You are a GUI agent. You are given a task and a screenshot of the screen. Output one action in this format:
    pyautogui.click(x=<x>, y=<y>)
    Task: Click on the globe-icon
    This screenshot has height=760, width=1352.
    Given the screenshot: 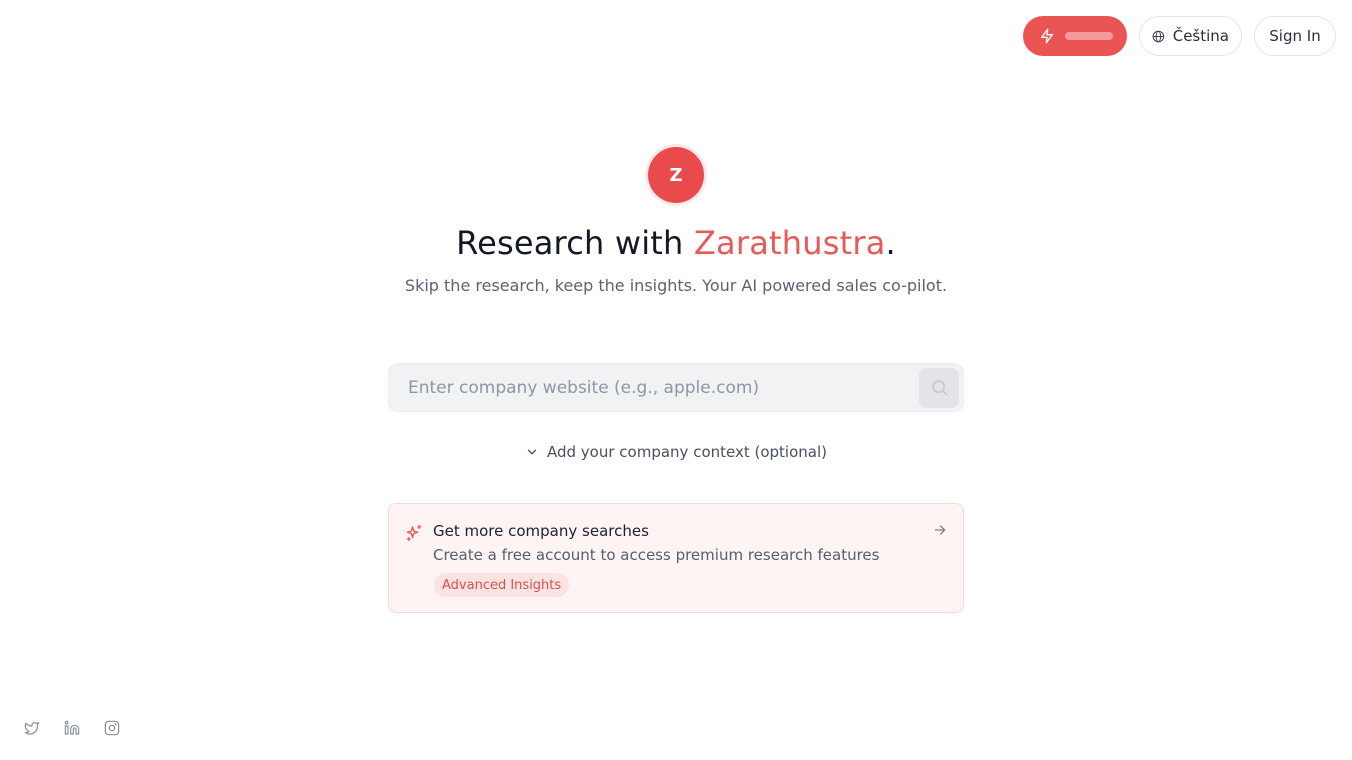 What is the action you would take?
    pyautogui.click(x=1158, y=36)
    